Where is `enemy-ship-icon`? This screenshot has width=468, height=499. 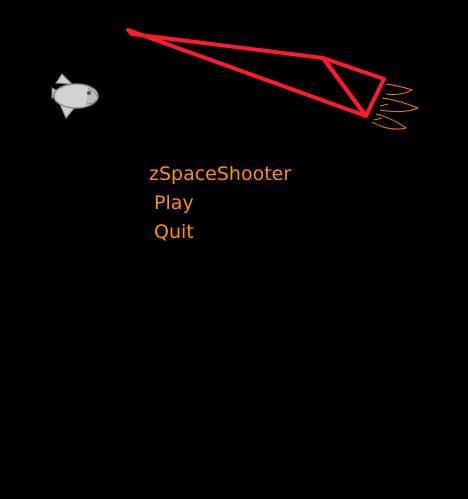
enemy-ship-icon is located at coordinates (75, 96).